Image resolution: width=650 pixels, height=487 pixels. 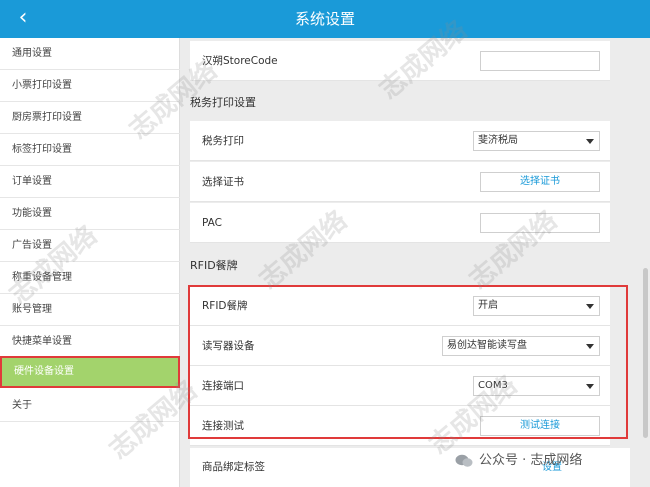 What do you see at coordinates (90, 150) in the screenshot?
I see `sidebar-item-label-print: 标签打印设置` at bounding box center [90, 150].